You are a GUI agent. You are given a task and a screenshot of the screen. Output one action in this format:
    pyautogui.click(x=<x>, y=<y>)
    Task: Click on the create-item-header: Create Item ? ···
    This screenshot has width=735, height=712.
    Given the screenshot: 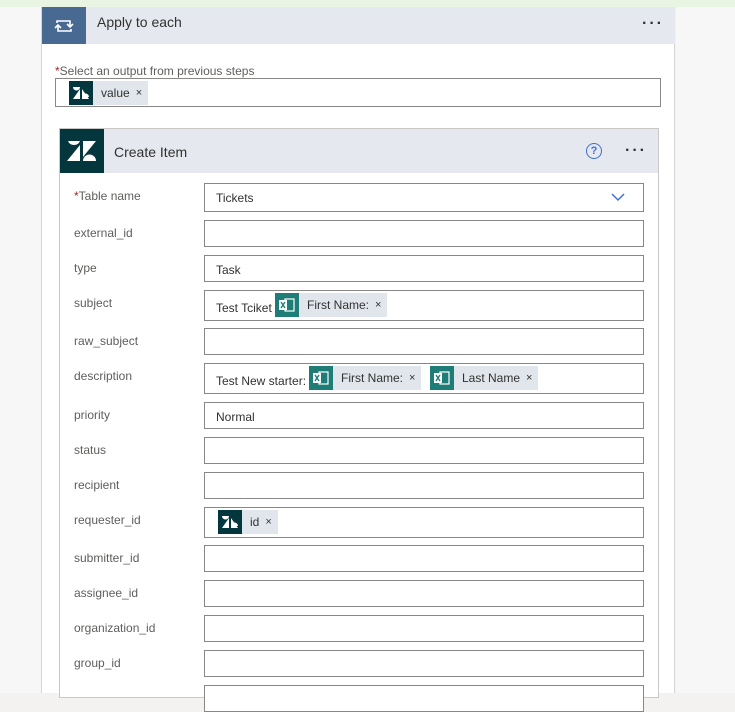 What is the action you would take?
    pyautogui.click(x=359, y=151)
    